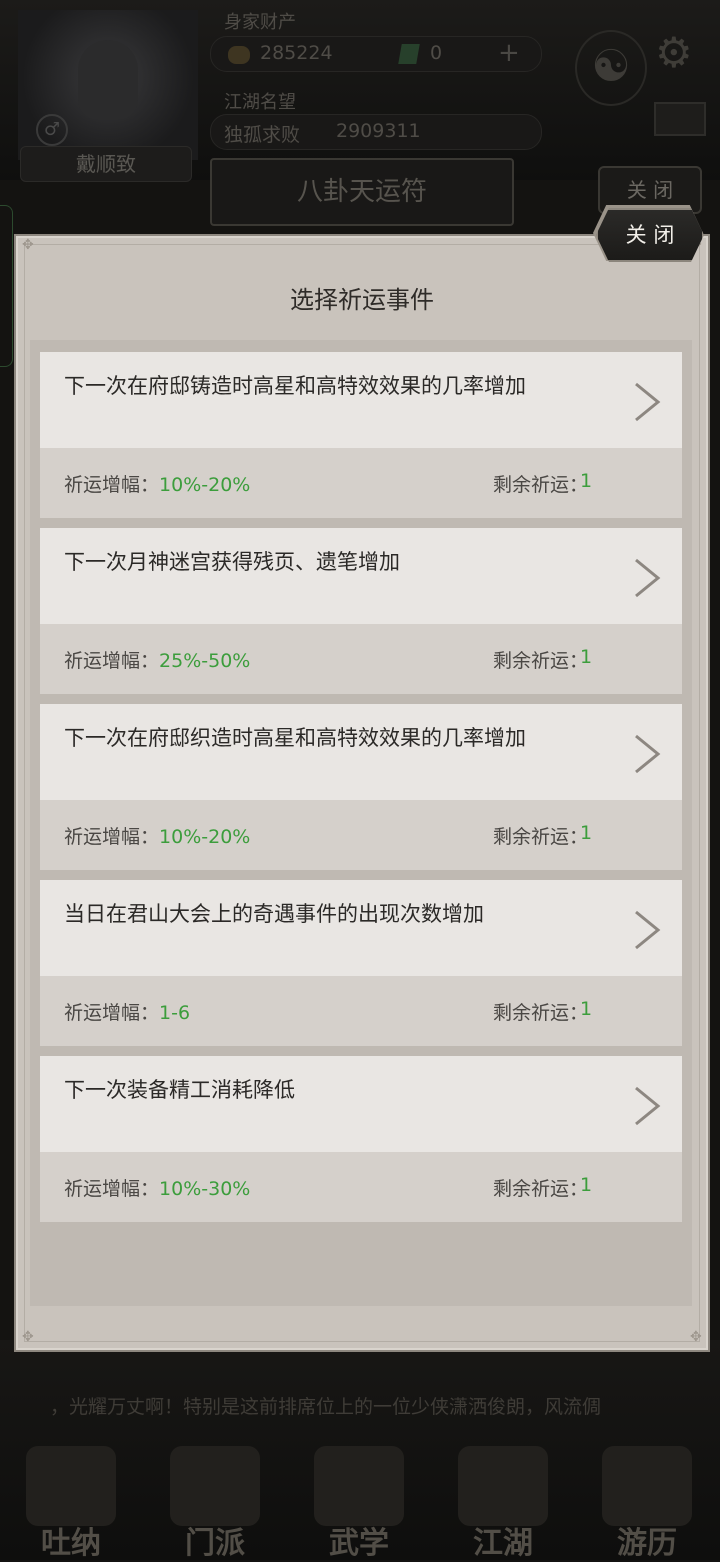 Image resolution: width=720 pixels, height=1562 pixels. I want to click on marquee-text: ，光耀万丈啊！特别是这前排席位上的一位少侠潇洒俊朗，风流倜, so click(326, 1407).